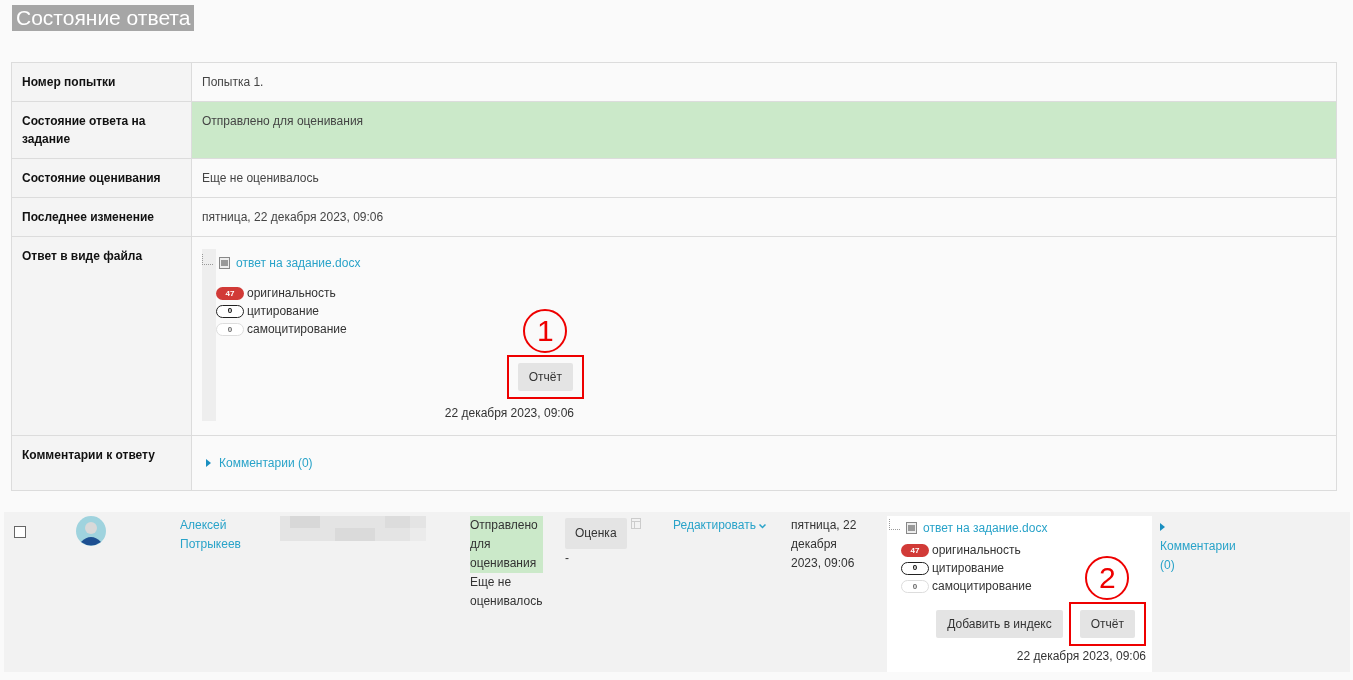 This screenshot has height=680, width=1353. What do you see at coordinates (233, 82) in the screenshot?
I see `row-value: Попытка 1.` at bounding box center [233, 82].